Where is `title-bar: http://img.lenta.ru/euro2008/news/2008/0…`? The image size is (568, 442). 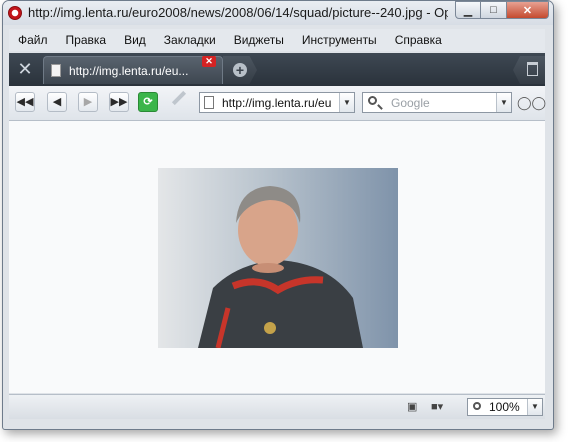
title-bar: http://img.lenta.ru/euro2008/news/2008/0… is located at coordinates (278, 13).